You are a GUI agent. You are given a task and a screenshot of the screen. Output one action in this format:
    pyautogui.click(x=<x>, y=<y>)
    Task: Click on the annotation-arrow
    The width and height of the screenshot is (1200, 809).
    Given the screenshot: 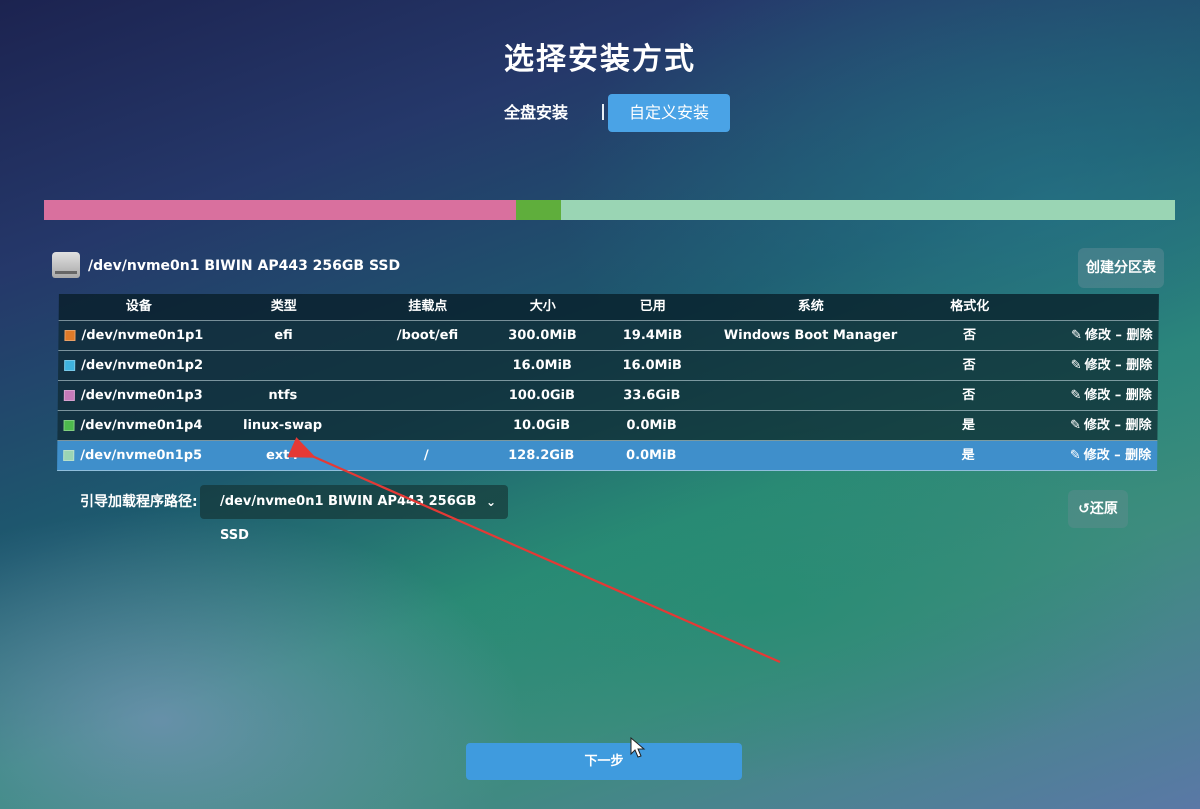 What is the action you would take?
    pyautogui.click(x=534, y=550)
    